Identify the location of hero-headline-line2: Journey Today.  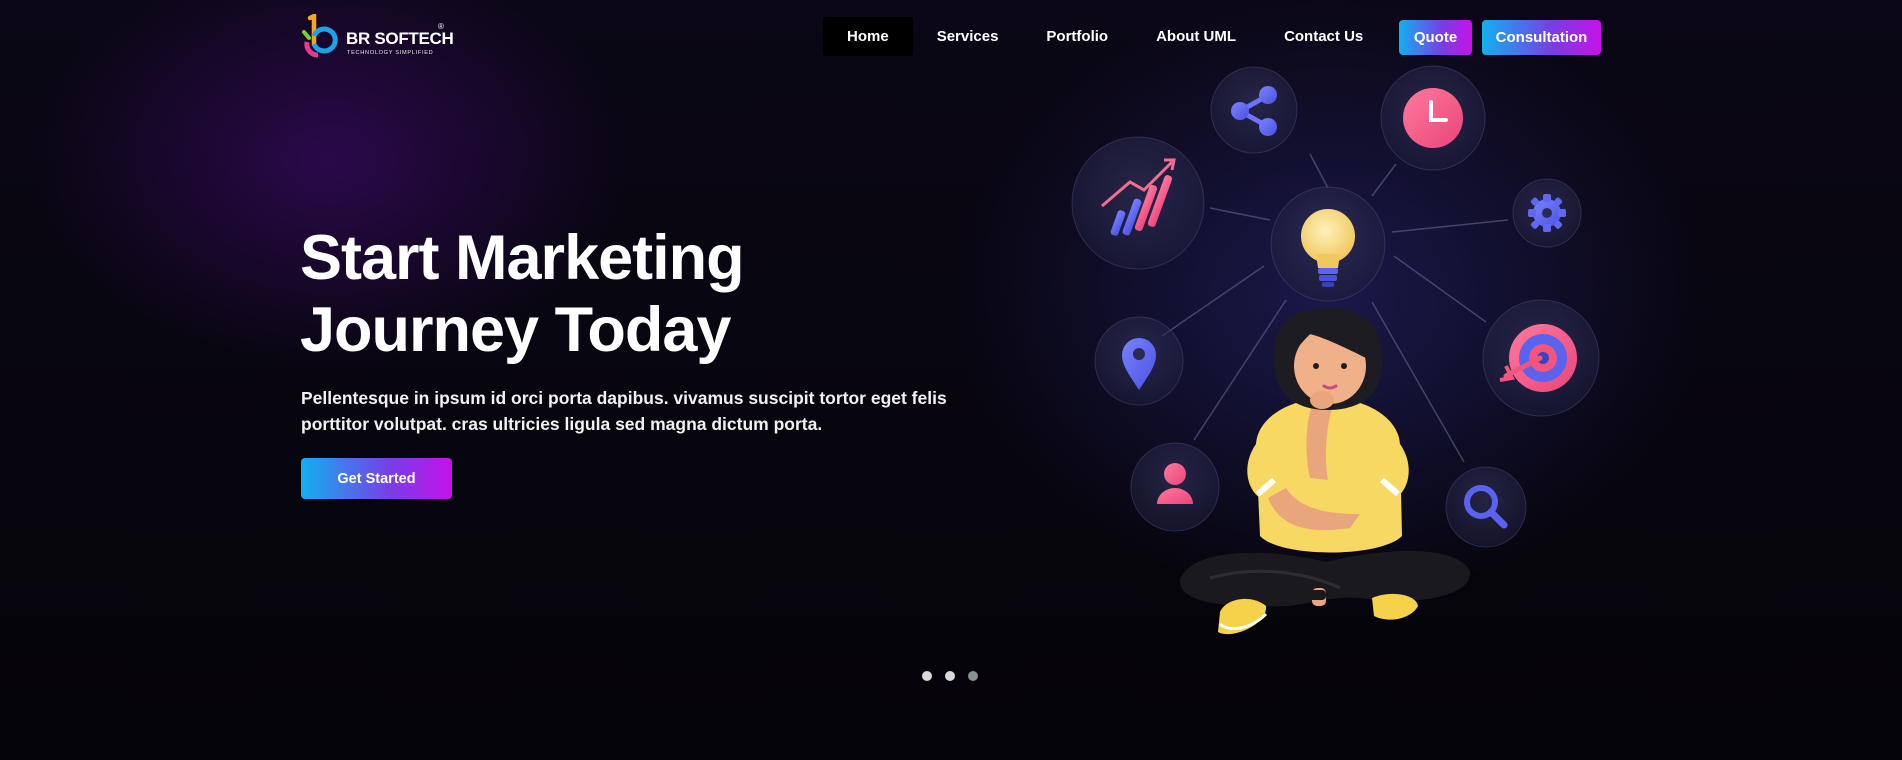
(515, 330).